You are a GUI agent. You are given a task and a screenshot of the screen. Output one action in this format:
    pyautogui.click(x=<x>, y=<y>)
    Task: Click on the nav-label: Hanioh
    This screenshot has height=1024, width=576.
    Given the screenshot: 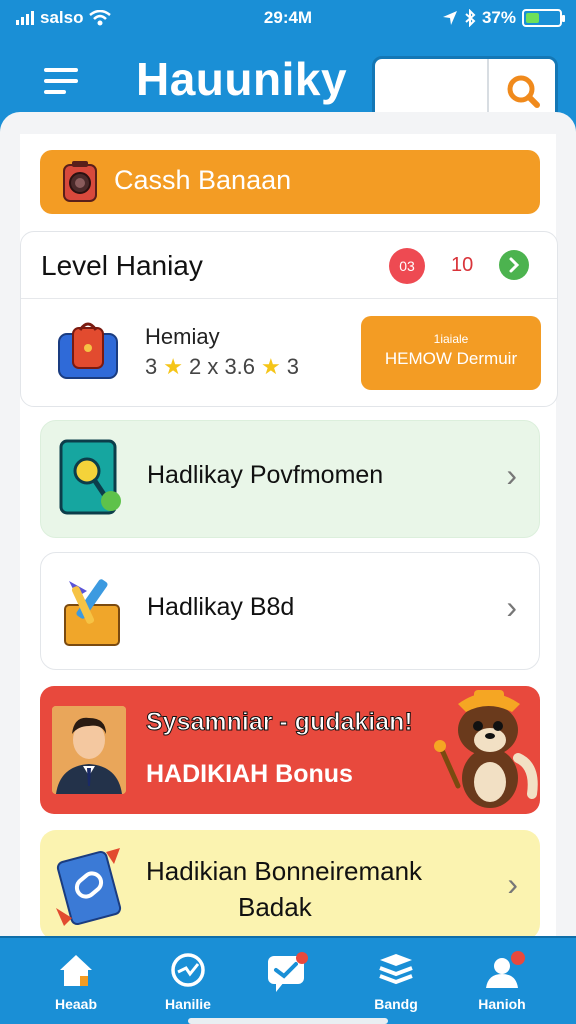 What is the action you would take?
    pyautogui.click(x=502, y=1004)
    